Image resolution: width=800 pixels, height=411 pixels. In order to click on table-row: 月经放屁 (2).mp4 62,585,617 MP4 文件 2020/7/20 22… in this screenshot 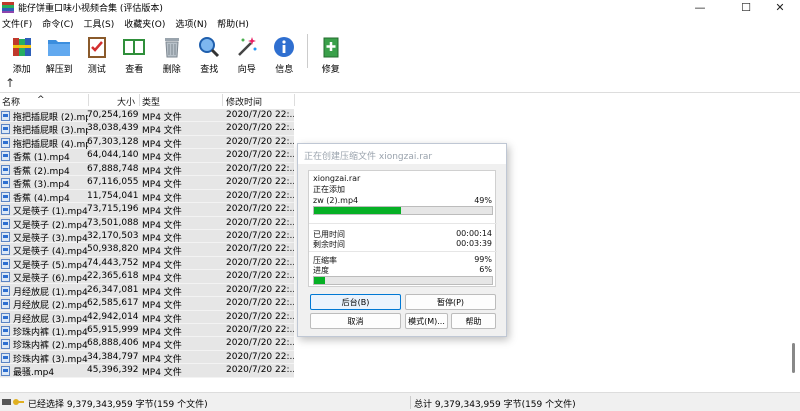, I will do `click(147, 304)`.